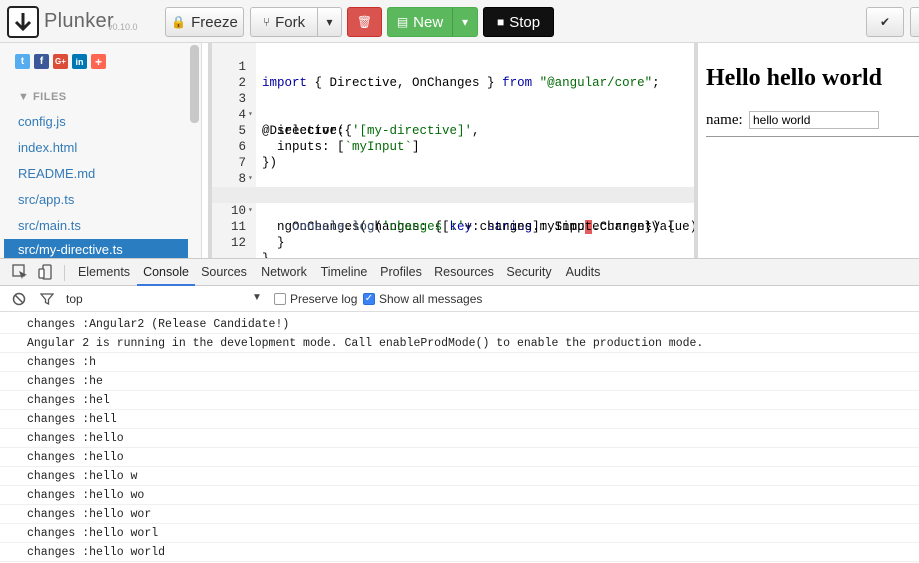  Describe the element at coordinates (19, 299) in the screenshot. I see `clear-console-icon` at that location.